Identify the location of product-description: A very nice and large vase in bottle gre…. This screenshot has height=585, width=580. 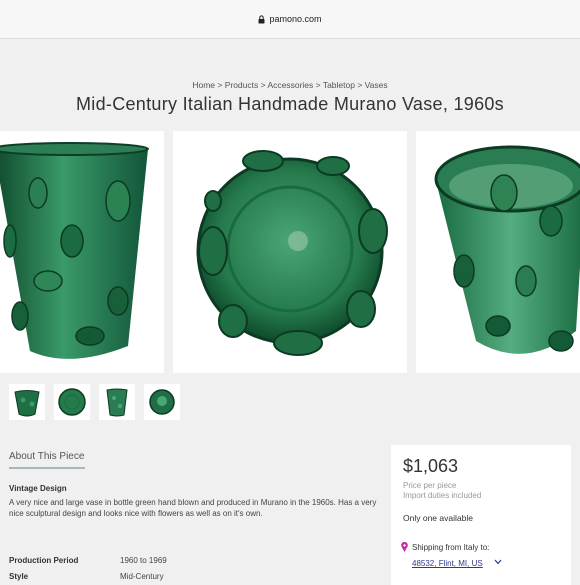
(193, 508).